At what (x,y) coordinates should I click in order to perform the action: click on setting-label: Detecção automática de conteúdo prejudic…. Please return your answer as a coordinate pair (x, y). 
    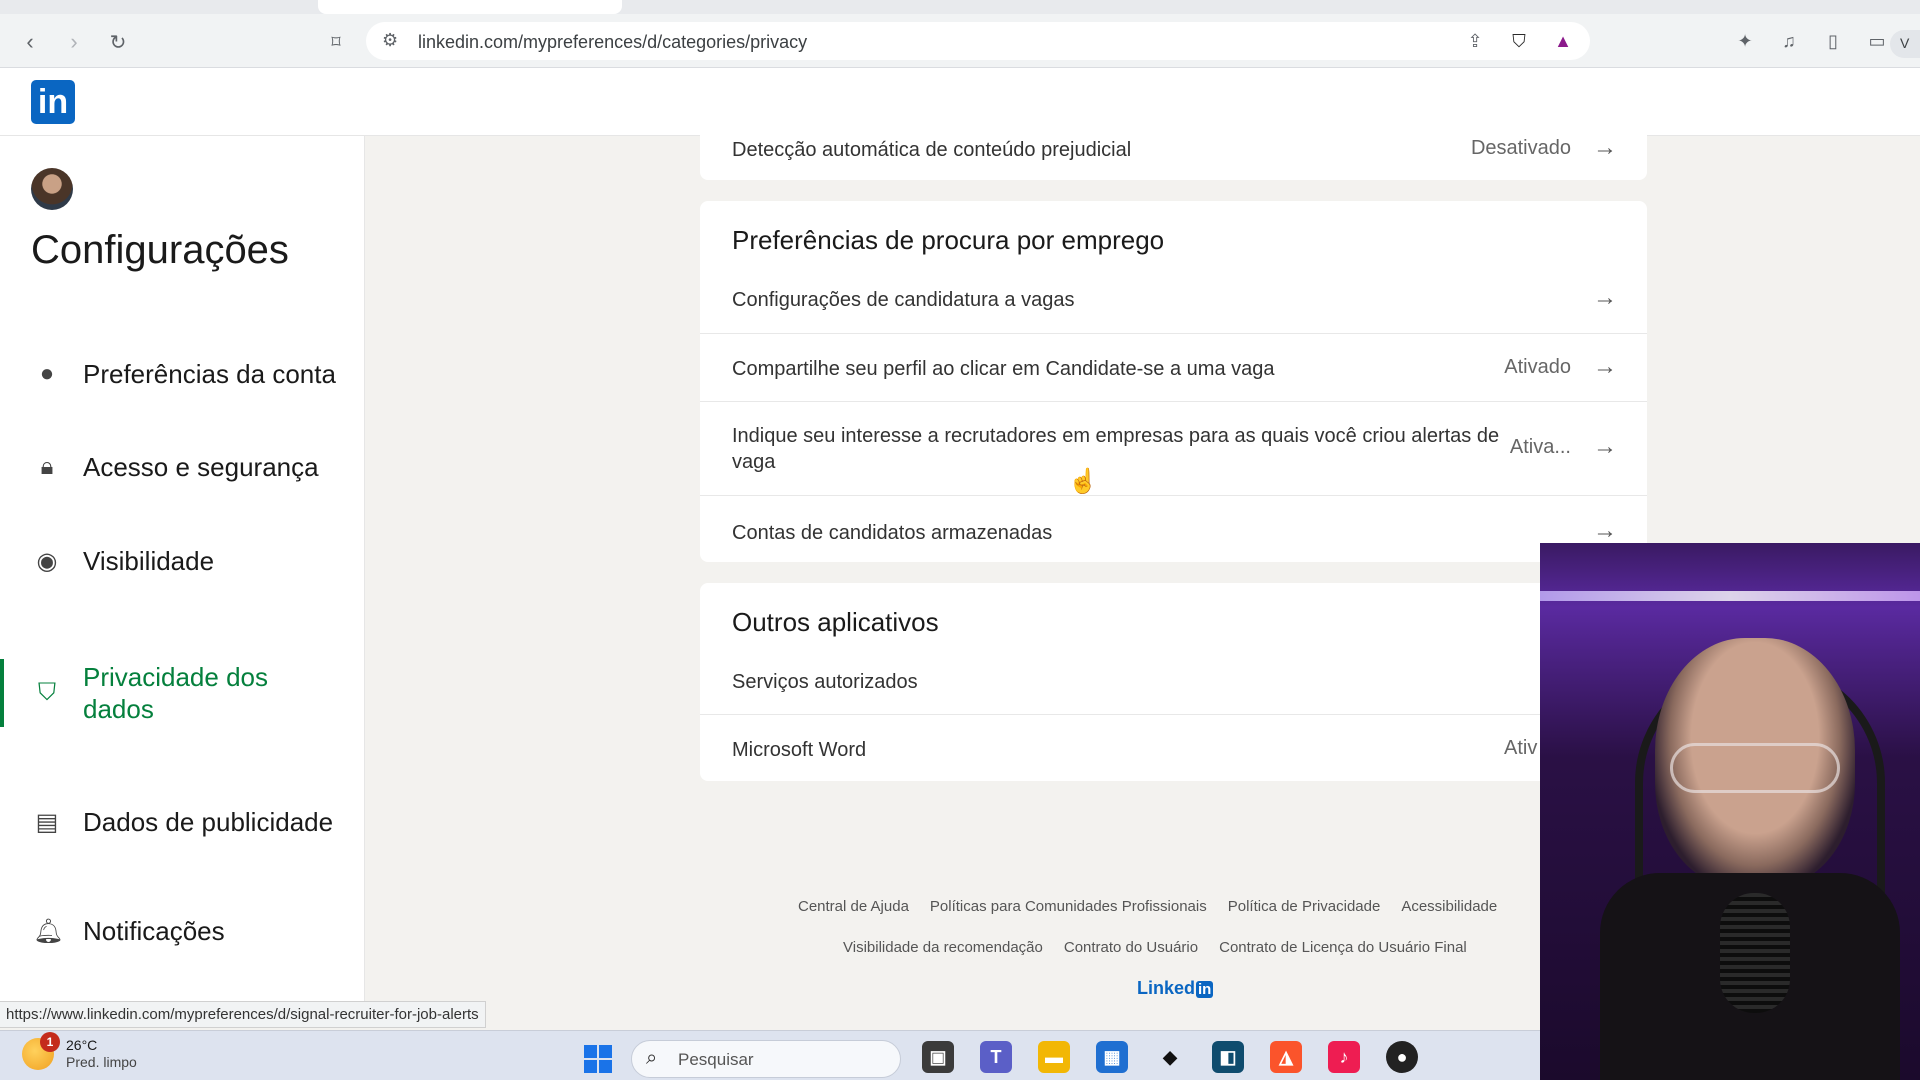
    Looking at the image, I should click on (932, 150).